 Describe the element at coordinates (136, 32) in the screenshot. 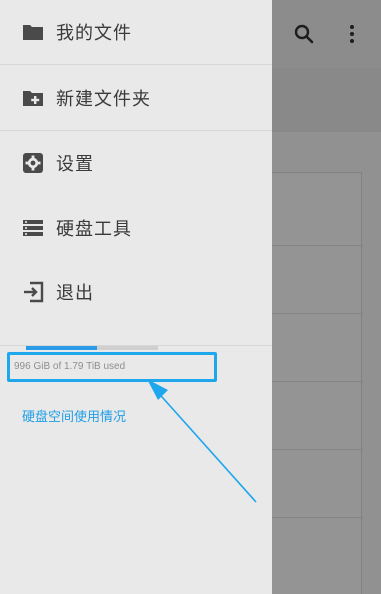

I see `drawer-item-my-files: 我的文件` at that location.